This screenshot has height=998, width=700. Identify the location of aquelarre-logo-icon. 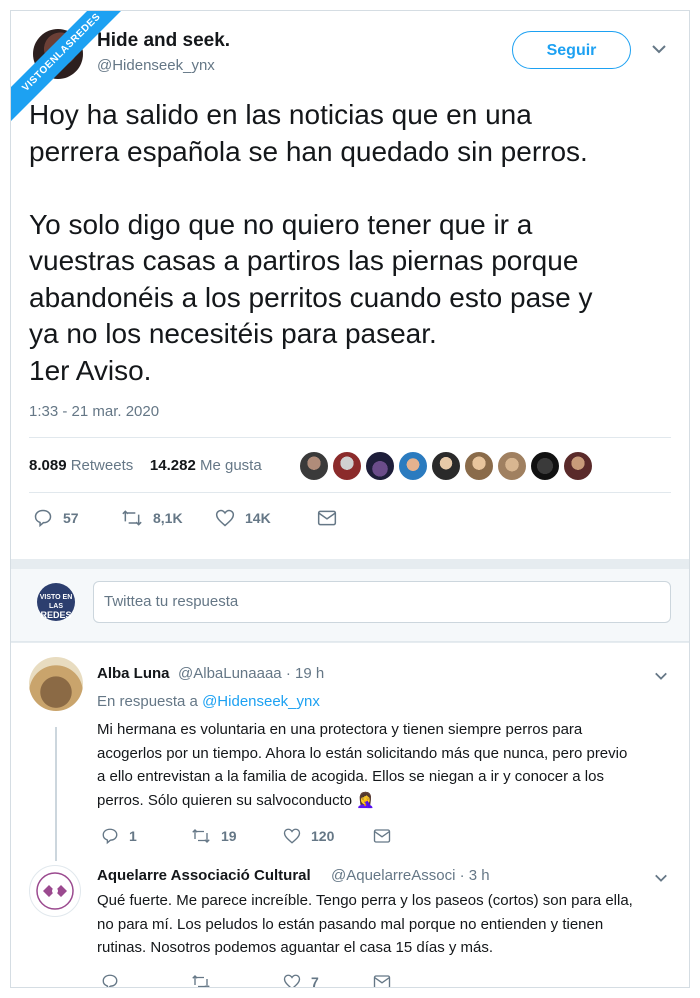
(55, 891).